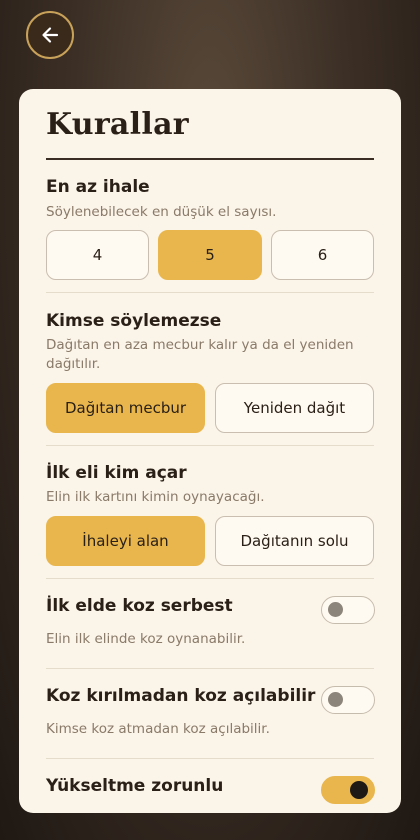  Describe the element at coordinates (155, 497) in the screenshot. I see `first-lead-description: Elin ilk kartını kimin oynayacağı.` at that location.